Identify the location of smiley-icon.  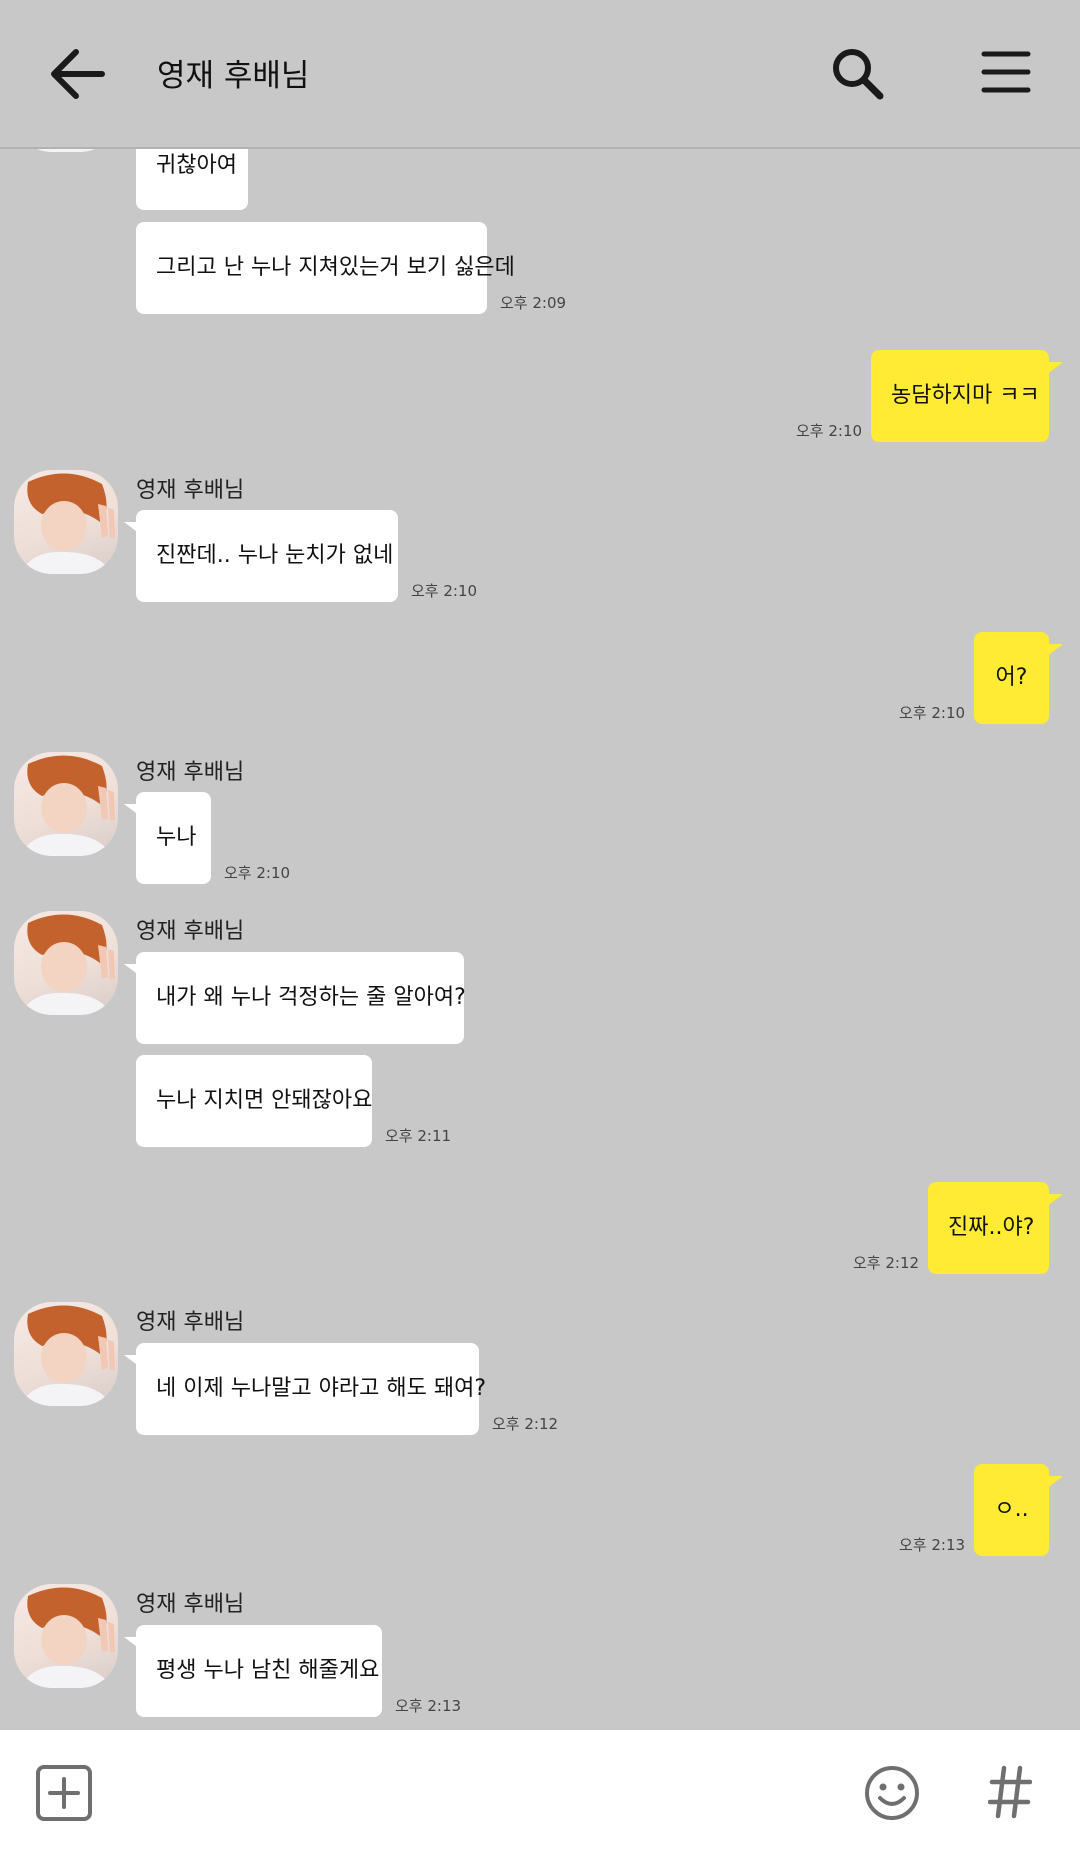
(892, 1793).